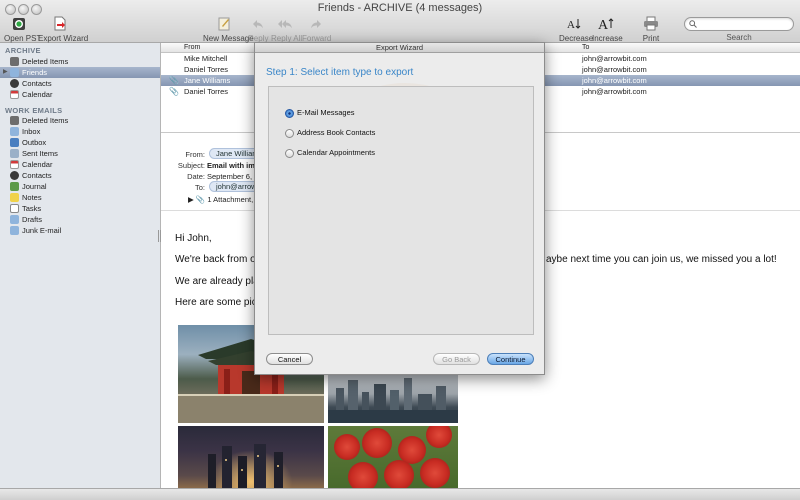 The image size is (800, 500). Describe the element at coordinates (14, 208) in the screenshot. I see `tasks-icon` at that location.